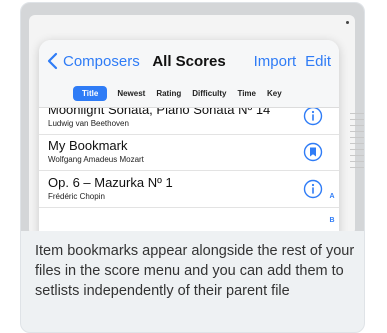  What do you see at coordinates (159, 112) in the screenshot?
I see `score-title: Moonlight Sonata, Piano Sonata Nº 14` at bounding box center [159, 112].